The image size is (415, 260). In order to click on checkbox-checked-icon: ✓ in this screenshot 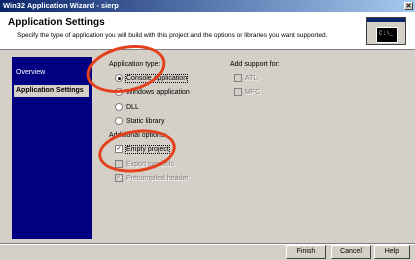, I will do `click(119, 178)`.